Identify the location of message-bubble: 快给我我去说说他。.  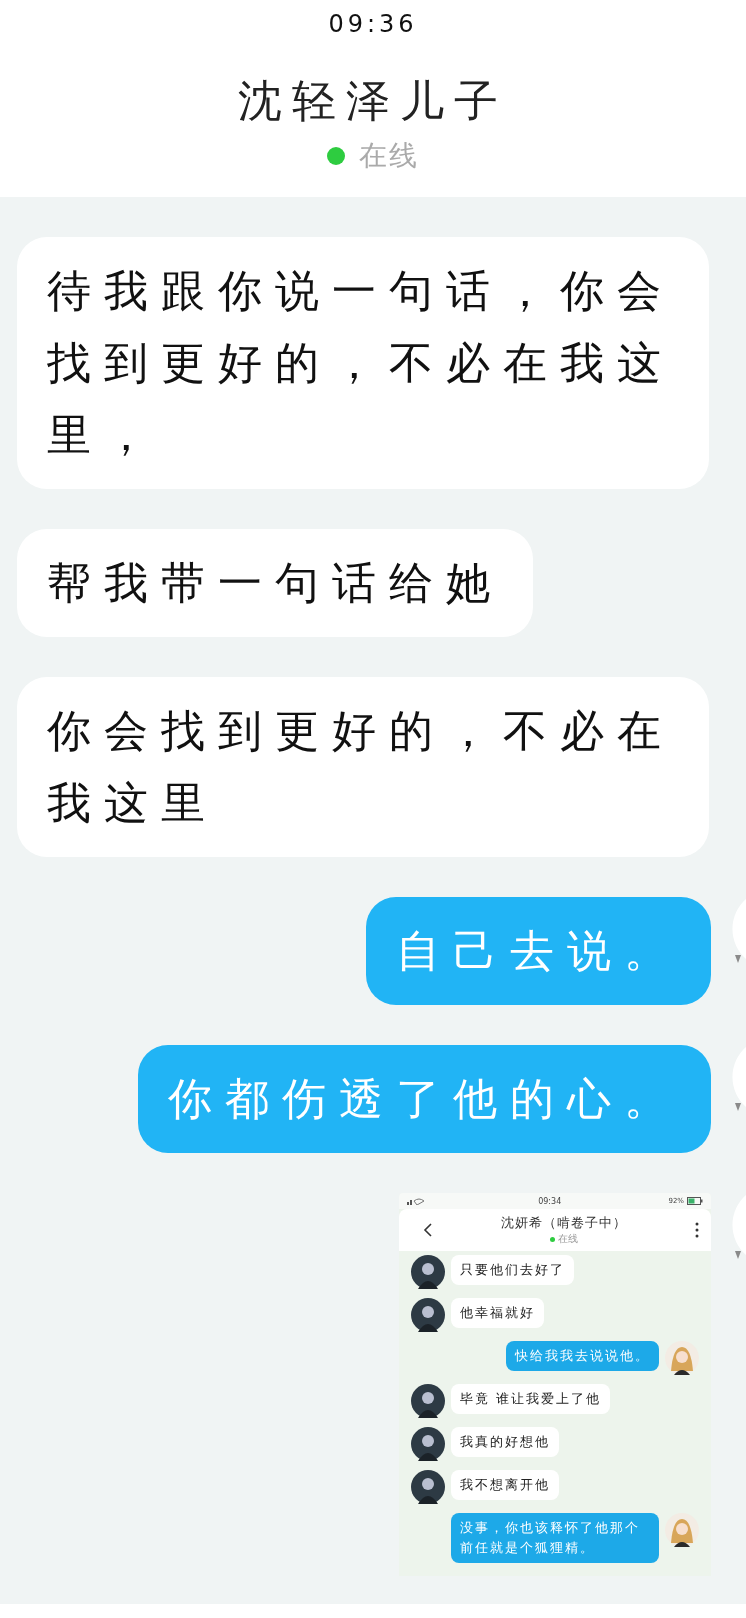
(582, 1356).